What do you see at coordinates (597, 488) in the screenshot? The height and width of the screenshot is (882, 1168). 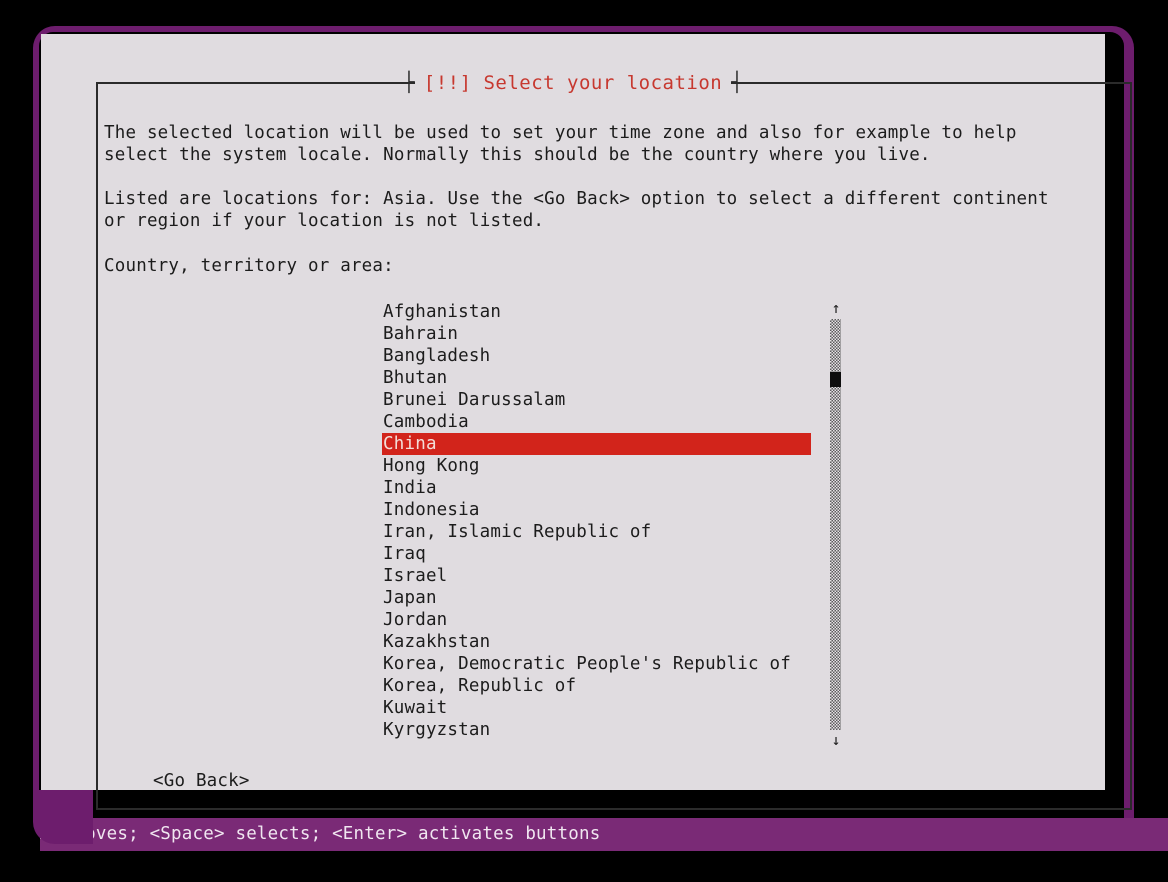 I see `list-item: India` at bounding box center [597, 488].